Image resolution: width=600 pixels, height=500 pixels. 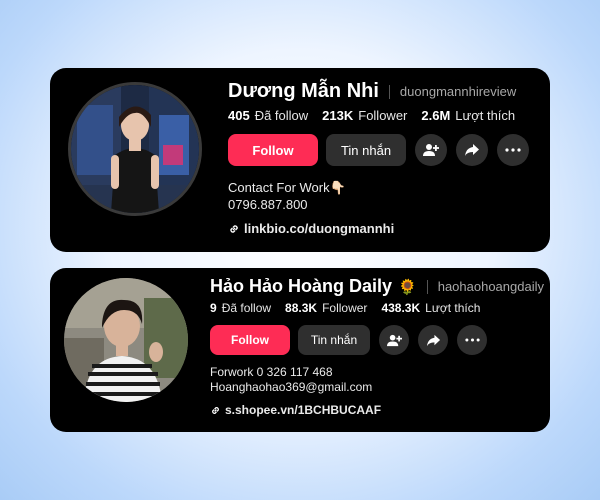 I want to click on display-name: Dương Mẫn Nhi, so click(x=303, y=91).